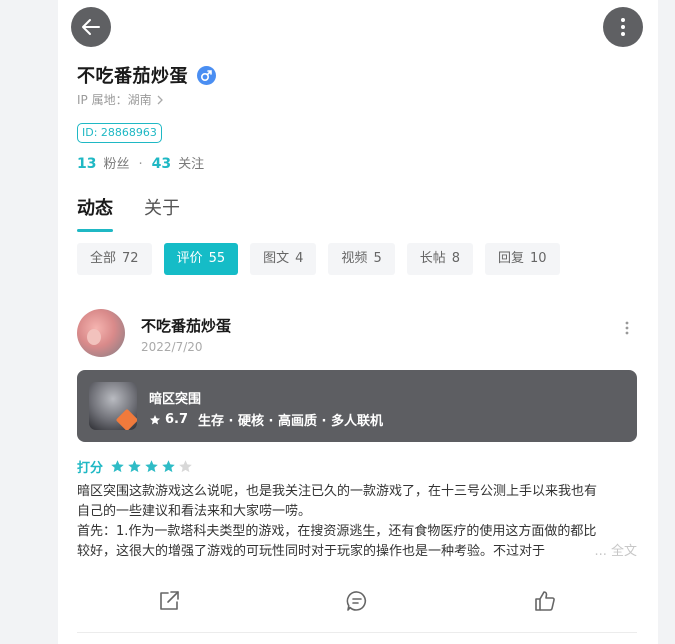  I want to click on post-author-name: 不吃番茄炒蛋, so click(186, 325).